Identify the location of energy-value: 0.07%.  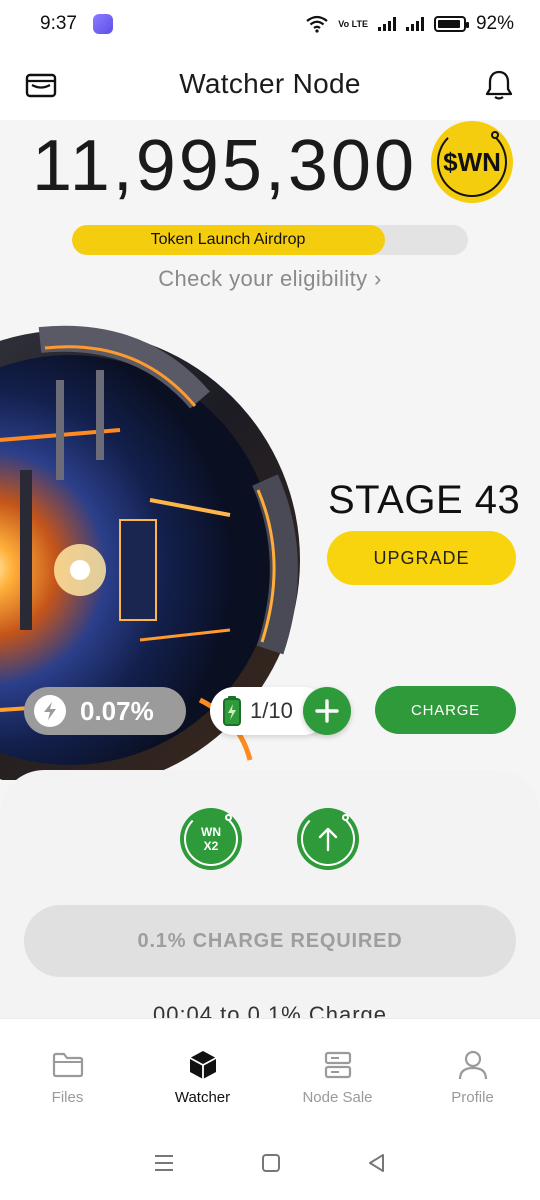
(117, 710).